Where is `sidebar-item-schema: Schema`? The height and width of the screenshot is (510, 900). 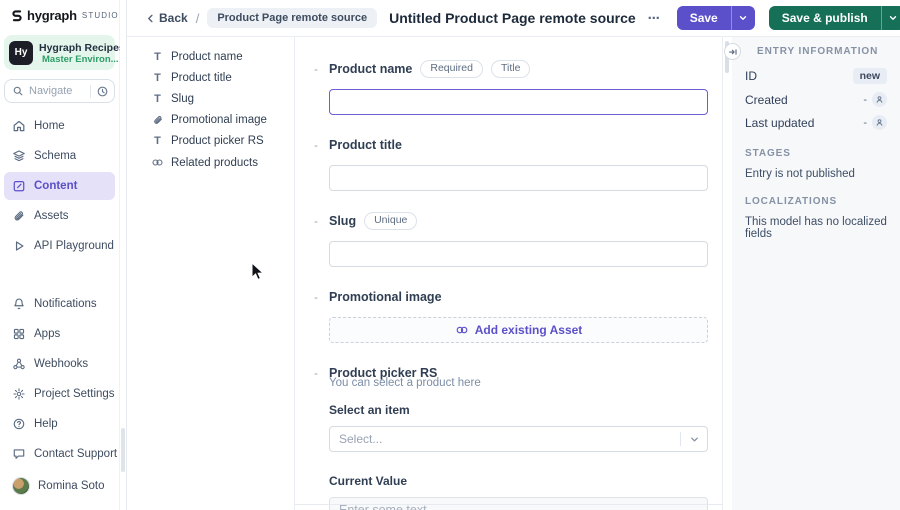 sidebar-item-schema: Schema is located at coordinates (59, 156).